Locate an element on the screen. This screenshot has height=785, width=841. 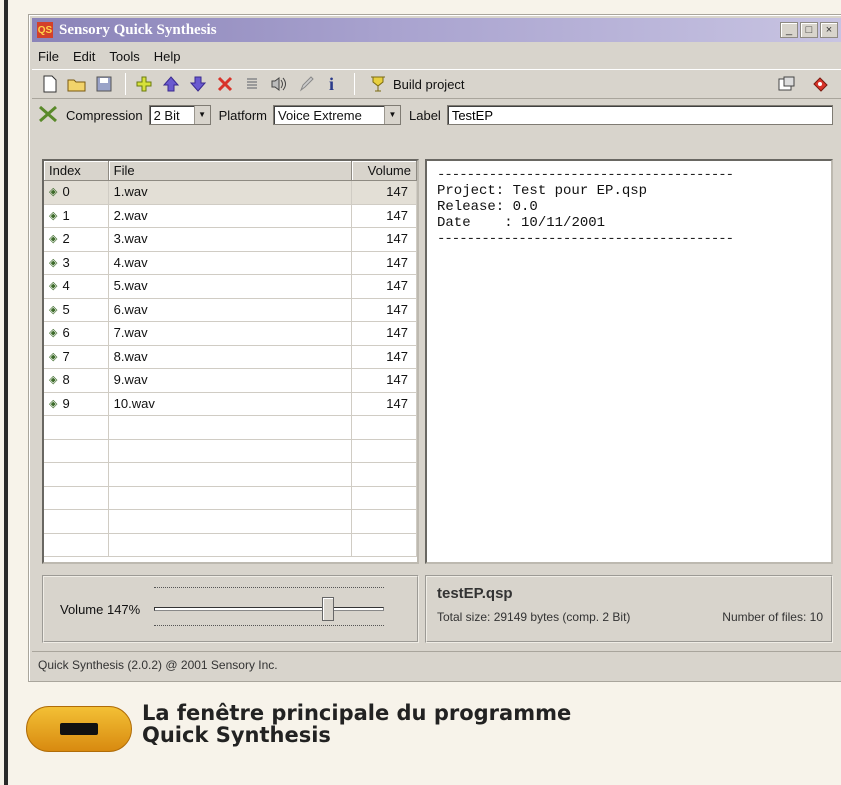
number-of-files: Number of files: 10 is located at coordinates (772, 617).